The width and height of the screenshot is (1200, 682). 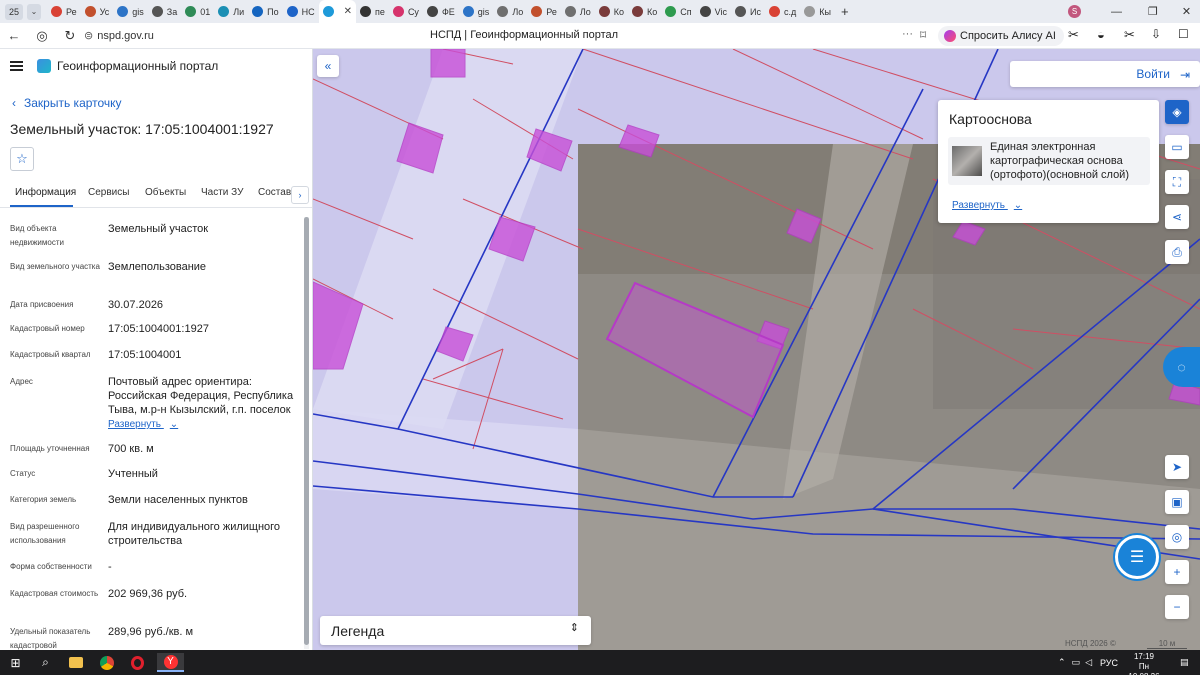 What do you see at coordinates (1116, 12) in the screenshot?
I see `minimize-icon: —` at bounding box center [1116, 12].